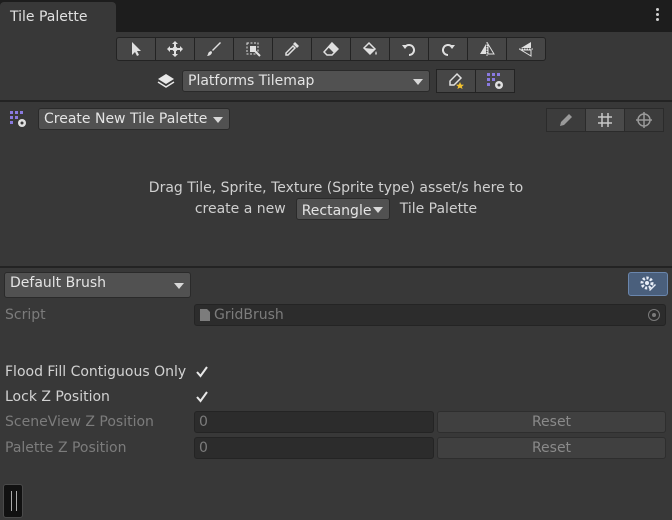 The width and height of the screenshot is (672, 520). What do you see at coordinates (96, 372) in the screenshot?
I see `flood-fill-label: Flood Fill Contiguous Only` at bounding box center [96, 372].